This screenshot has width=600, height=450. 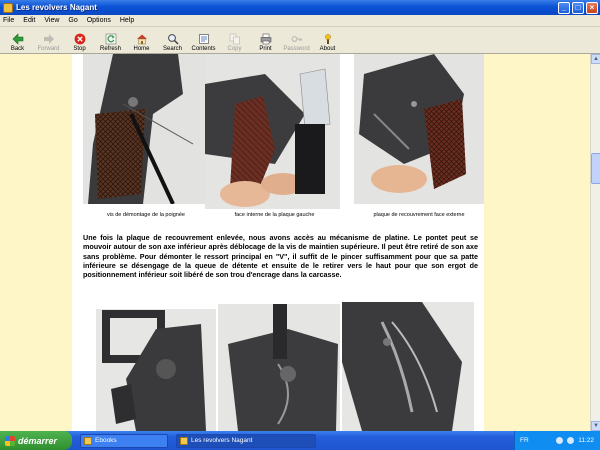 What do you see at coordinates (48, 49) in the screenshot?
I see `forward-label: Forward` at bounding box center [48, 49].